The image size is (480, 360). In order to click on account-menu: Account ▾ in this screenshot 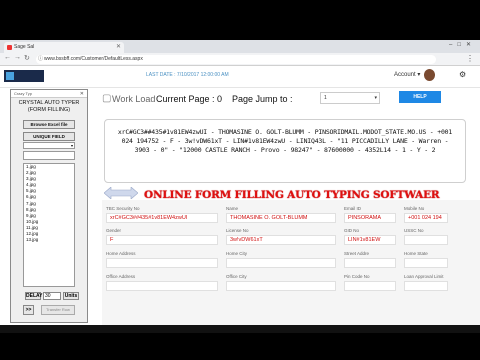, I will do `click(407, 74)`.